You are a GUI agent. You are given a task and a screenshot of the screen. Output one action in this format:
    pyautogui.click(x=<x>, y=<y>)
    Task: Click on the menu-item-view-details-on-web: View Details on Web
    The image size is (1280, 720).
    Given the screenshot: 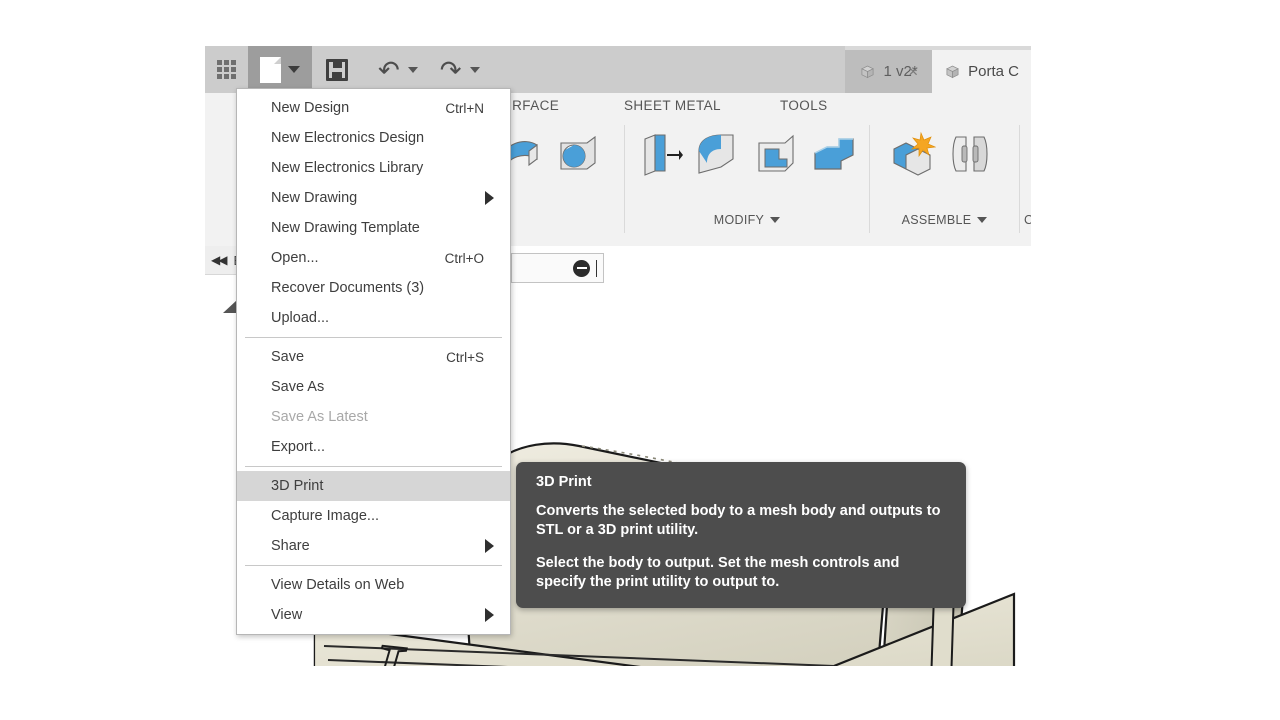 What is the action you would take?
    pyautogui.click(x=373, y=585)
    